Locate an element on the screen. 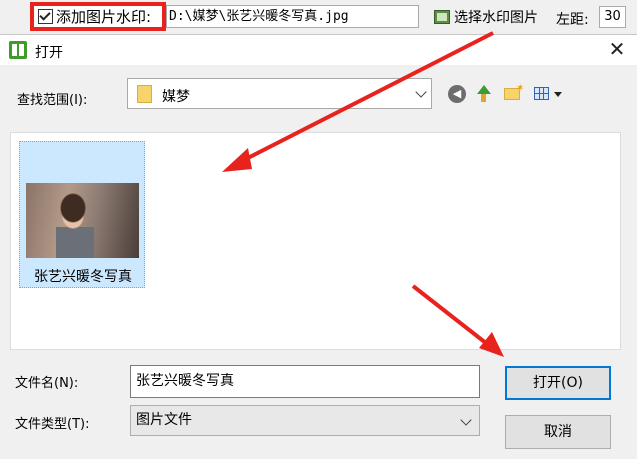  left-margin-label: 左距: is located at coordinates (572, 20).